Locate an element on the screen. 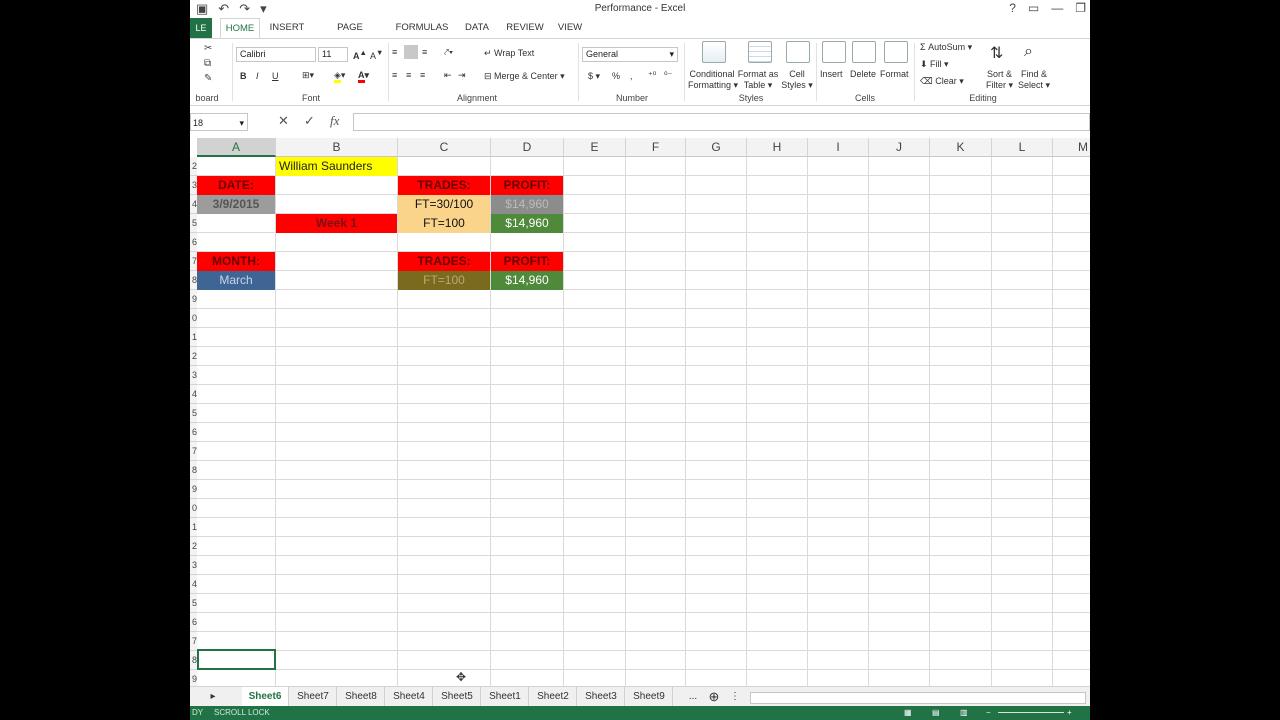 This screenshot has height=720, width=1280. page-layout-view-icon: ▤ is located at coordinates (936, 713).